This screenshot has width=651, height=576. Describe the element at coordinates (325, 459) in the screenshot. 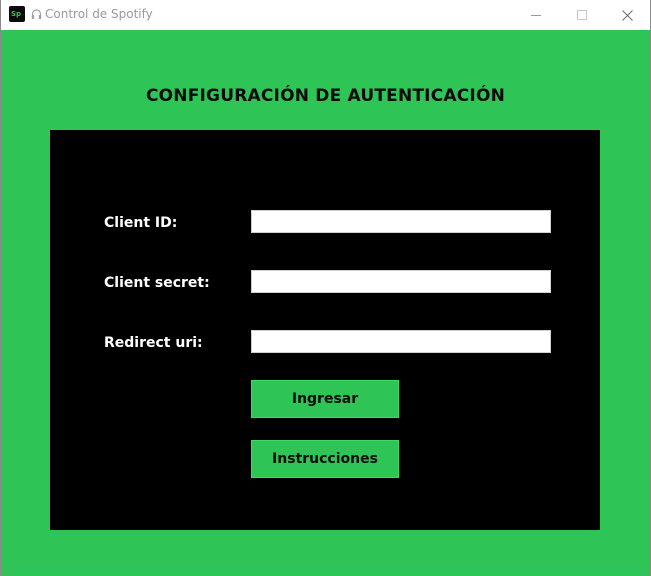

I see `instructions-button: Instrucciones` at that location.